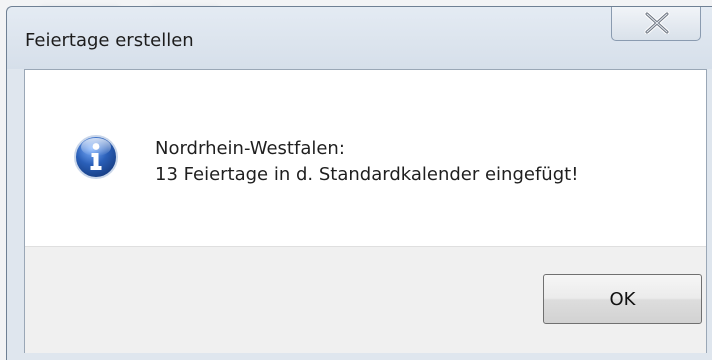 This screenshot has width=712, height=360. Describe the element at coordinates (250, 148) in the screenshot. I see `message-line-1: Nordrhein-Westfalen:` at that location.